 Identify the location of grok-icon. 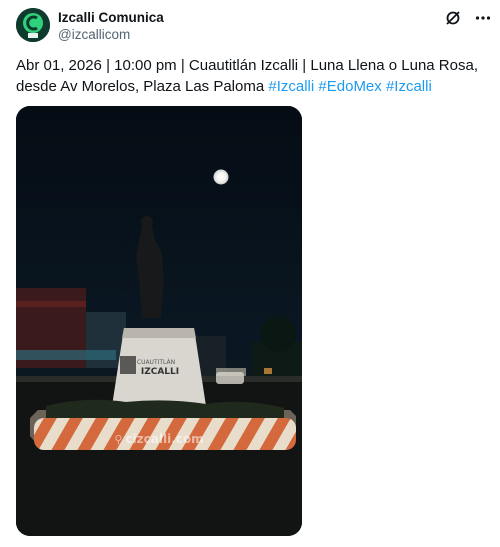
(453, 18).